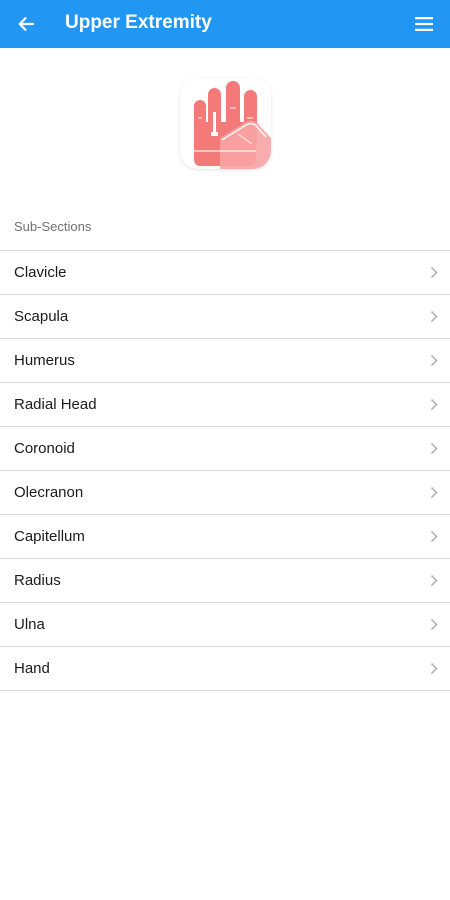  What do you see at coordinates (44, 448) in the screenshot?
I see `list-item-label: Coronoid` at bounding box center [44, 448].